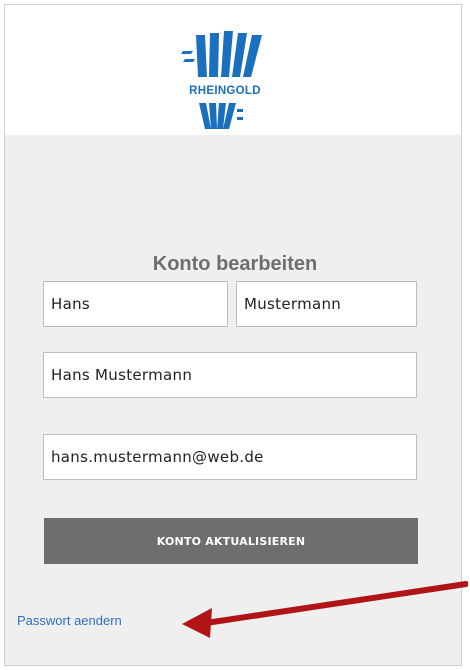 Image resolution: width=470 pixels, height=670 pixels. Describe the element at coordinates (335, 603) in the screenshot. I see `arrow-shaft` at that location.